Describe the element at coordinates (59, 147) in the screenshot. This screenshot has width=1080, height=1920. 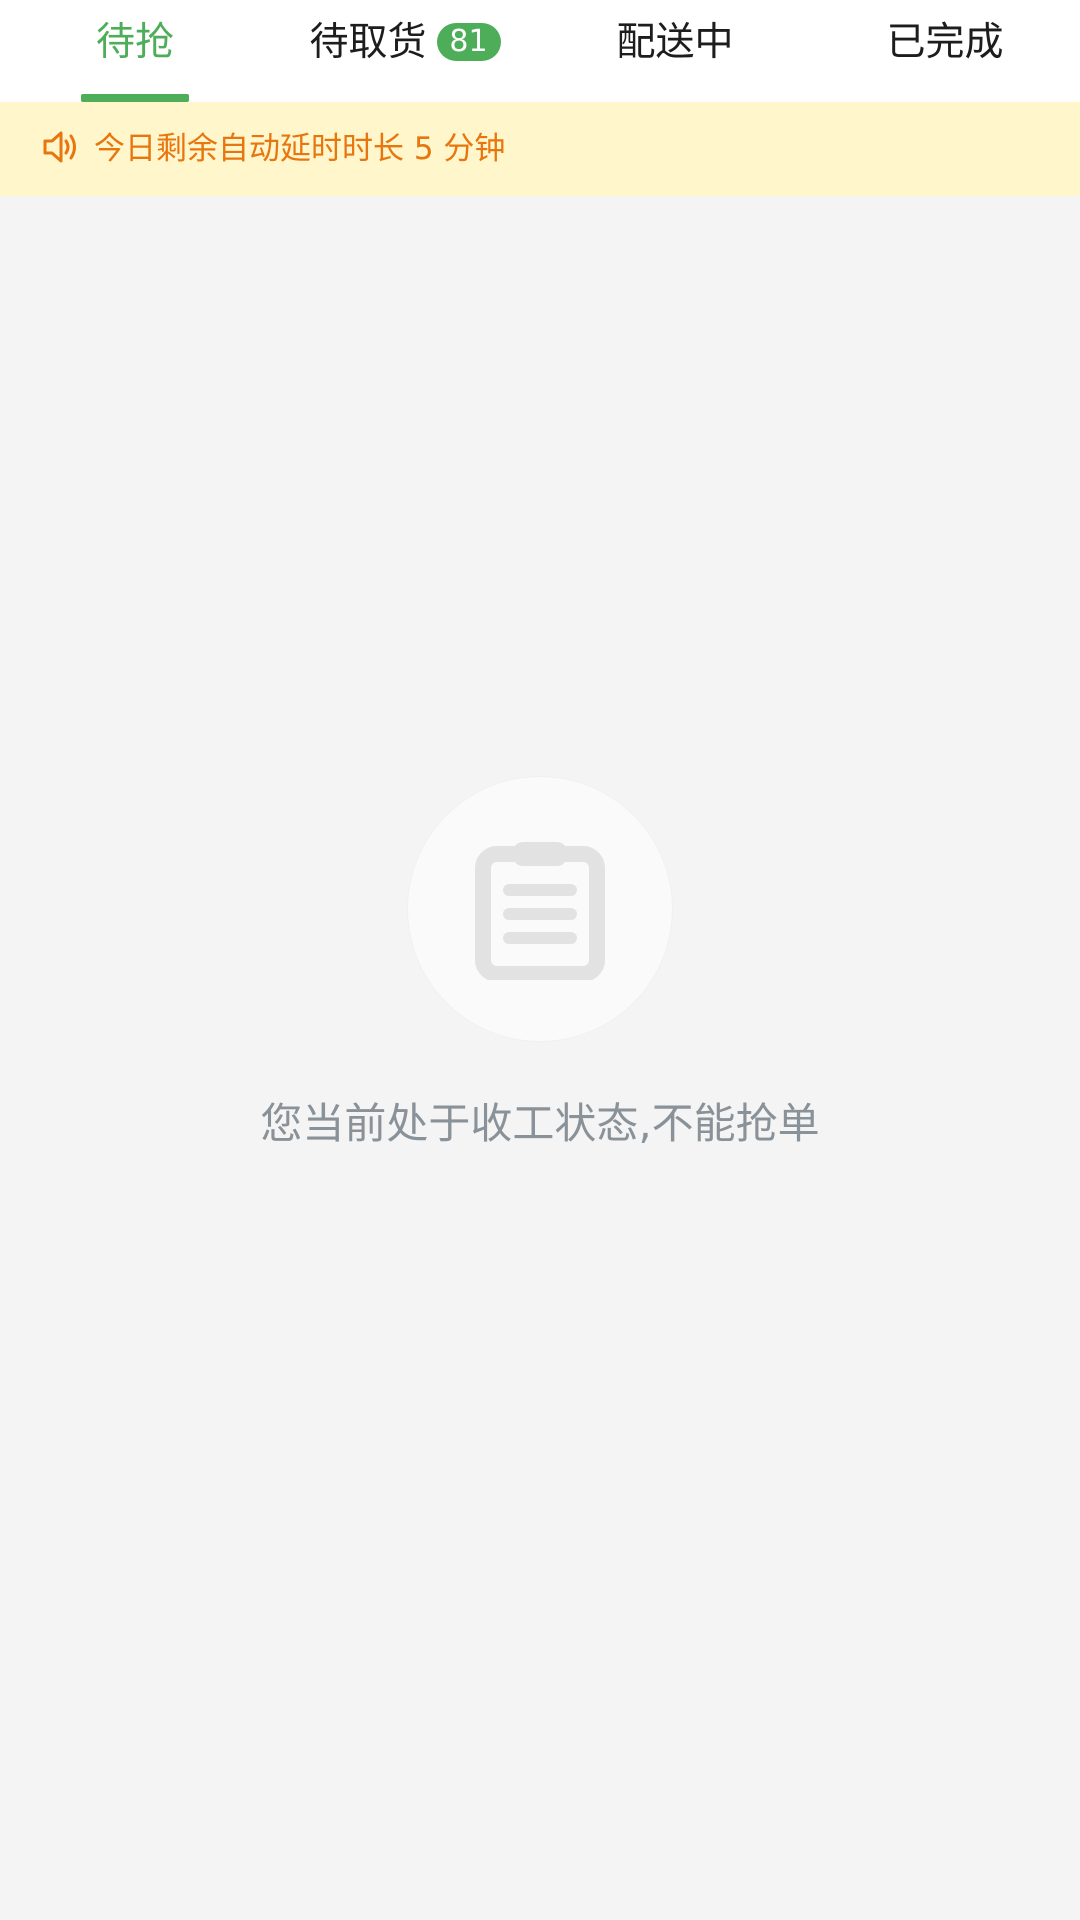
I see `speaker-icon` at that location.